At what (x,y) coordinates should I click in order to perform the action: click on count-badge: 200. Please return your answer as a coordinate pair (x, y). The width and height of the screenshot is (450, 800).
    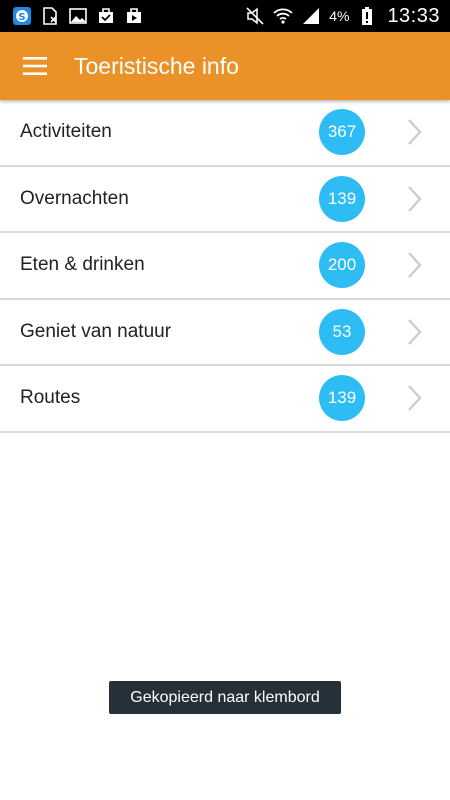
    Looking at the image, I should click on (342, 265).